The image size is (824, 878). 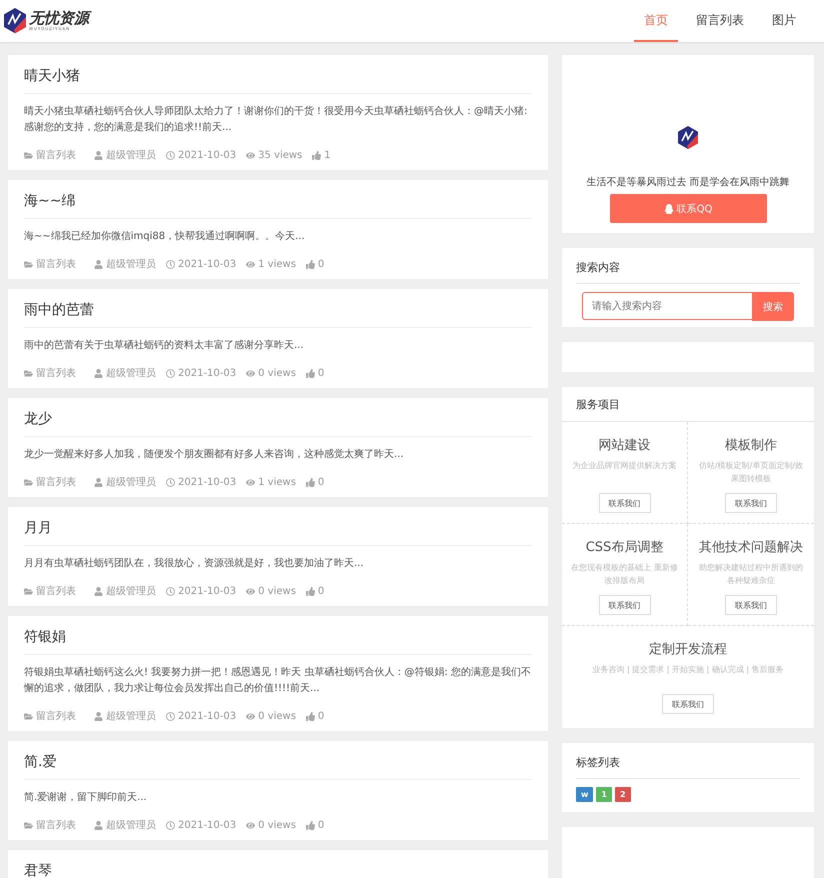 I want to click on service-description: 在您现有模板的基础上 重新修改排版布局, so click(x=624, y=574).